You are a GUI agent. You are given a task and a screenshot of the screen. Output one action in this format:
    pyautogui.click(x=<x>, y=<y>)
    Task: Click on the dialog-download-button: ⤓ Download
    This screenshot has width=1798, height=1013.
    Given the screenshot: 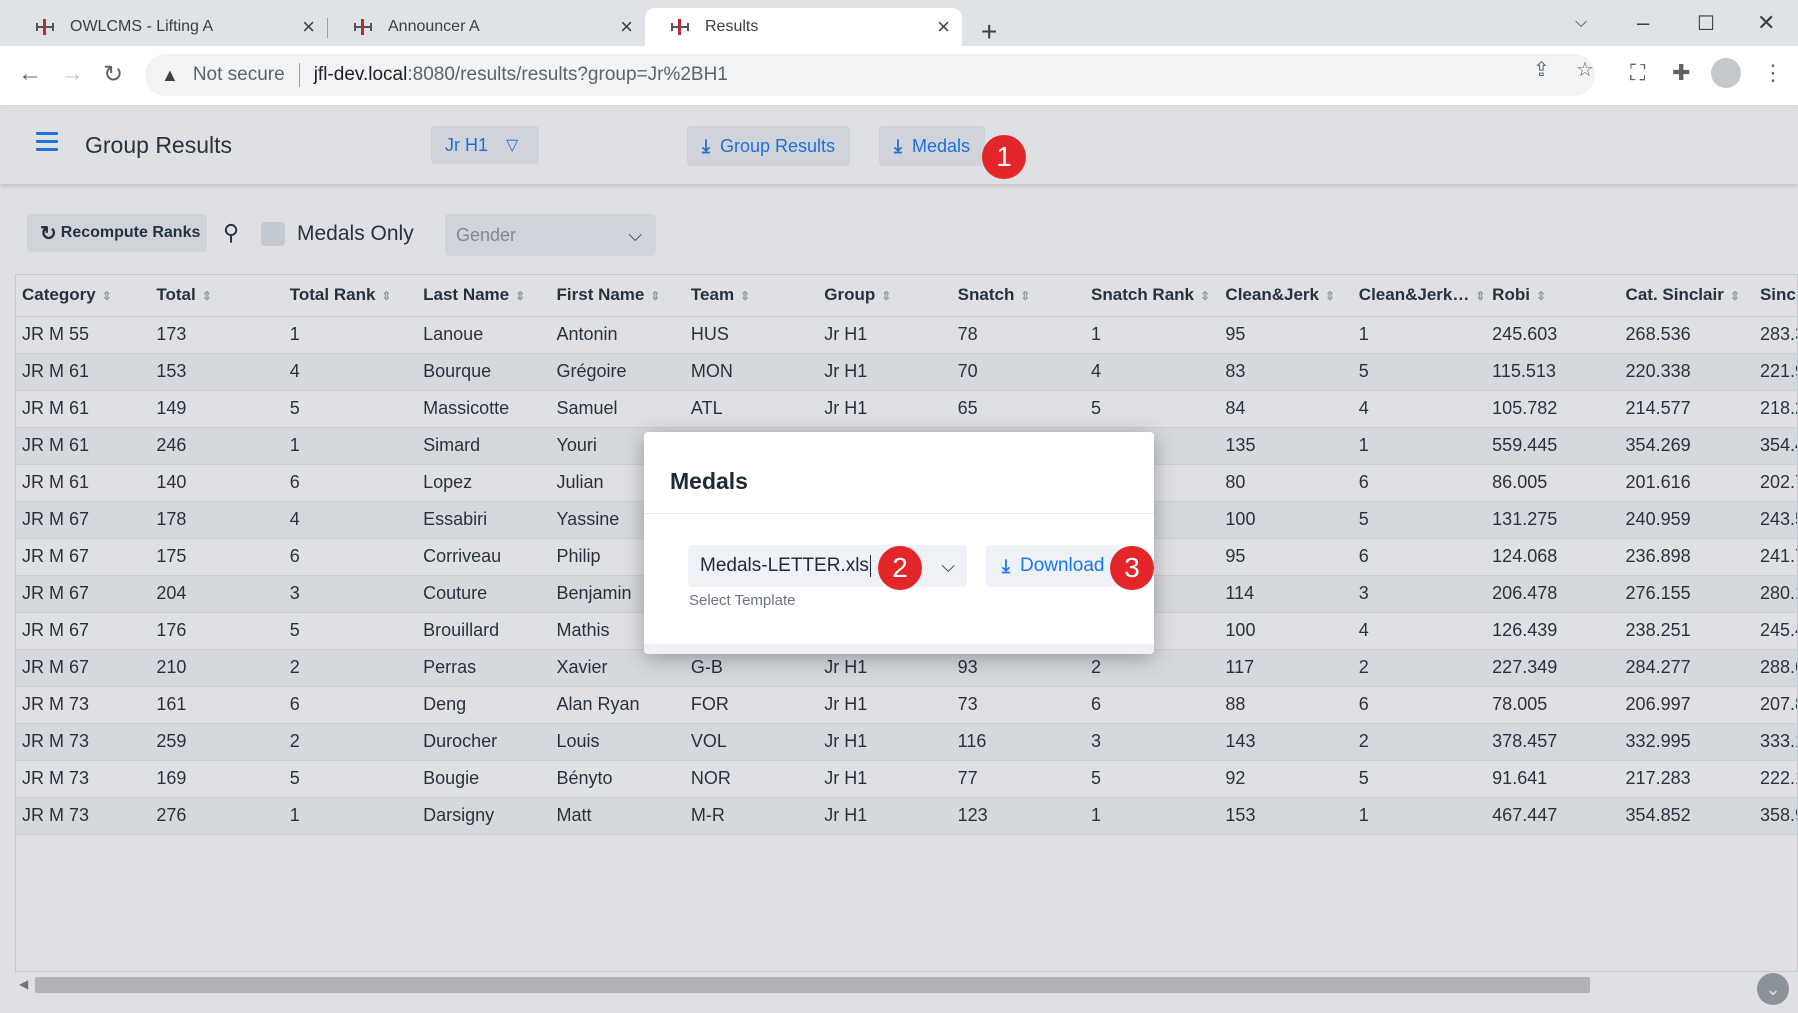 What is the action you would take?
    pyautogui.click(x=1053, y=566)
    